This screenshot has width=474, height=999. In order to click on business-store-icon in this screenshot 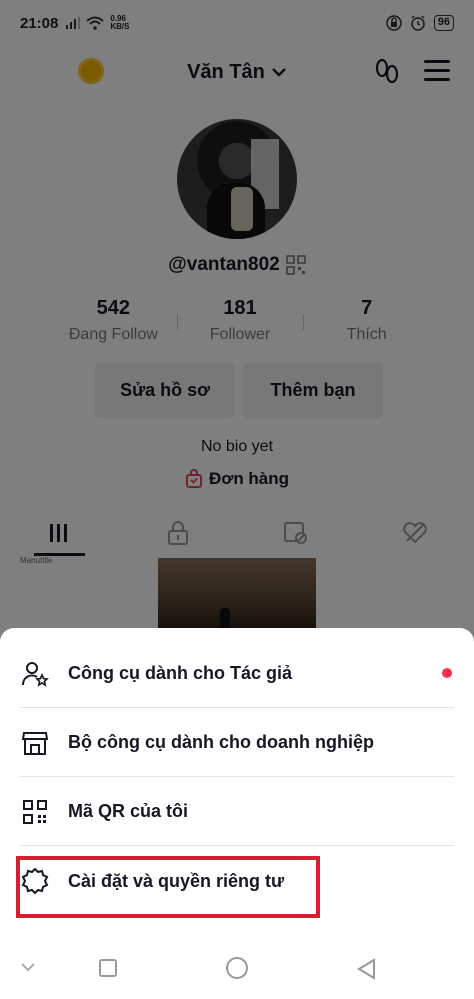, I will do `click(35, 743)`.